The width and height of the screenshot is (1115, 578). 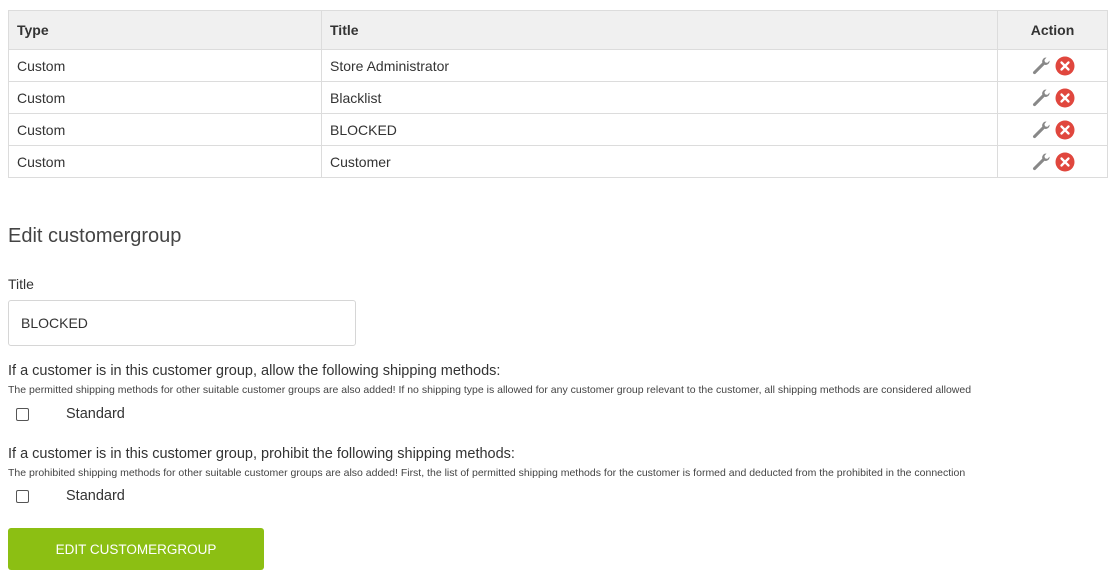 I want to click on cell-title: Store Administrator, so click(x=659, y=65).